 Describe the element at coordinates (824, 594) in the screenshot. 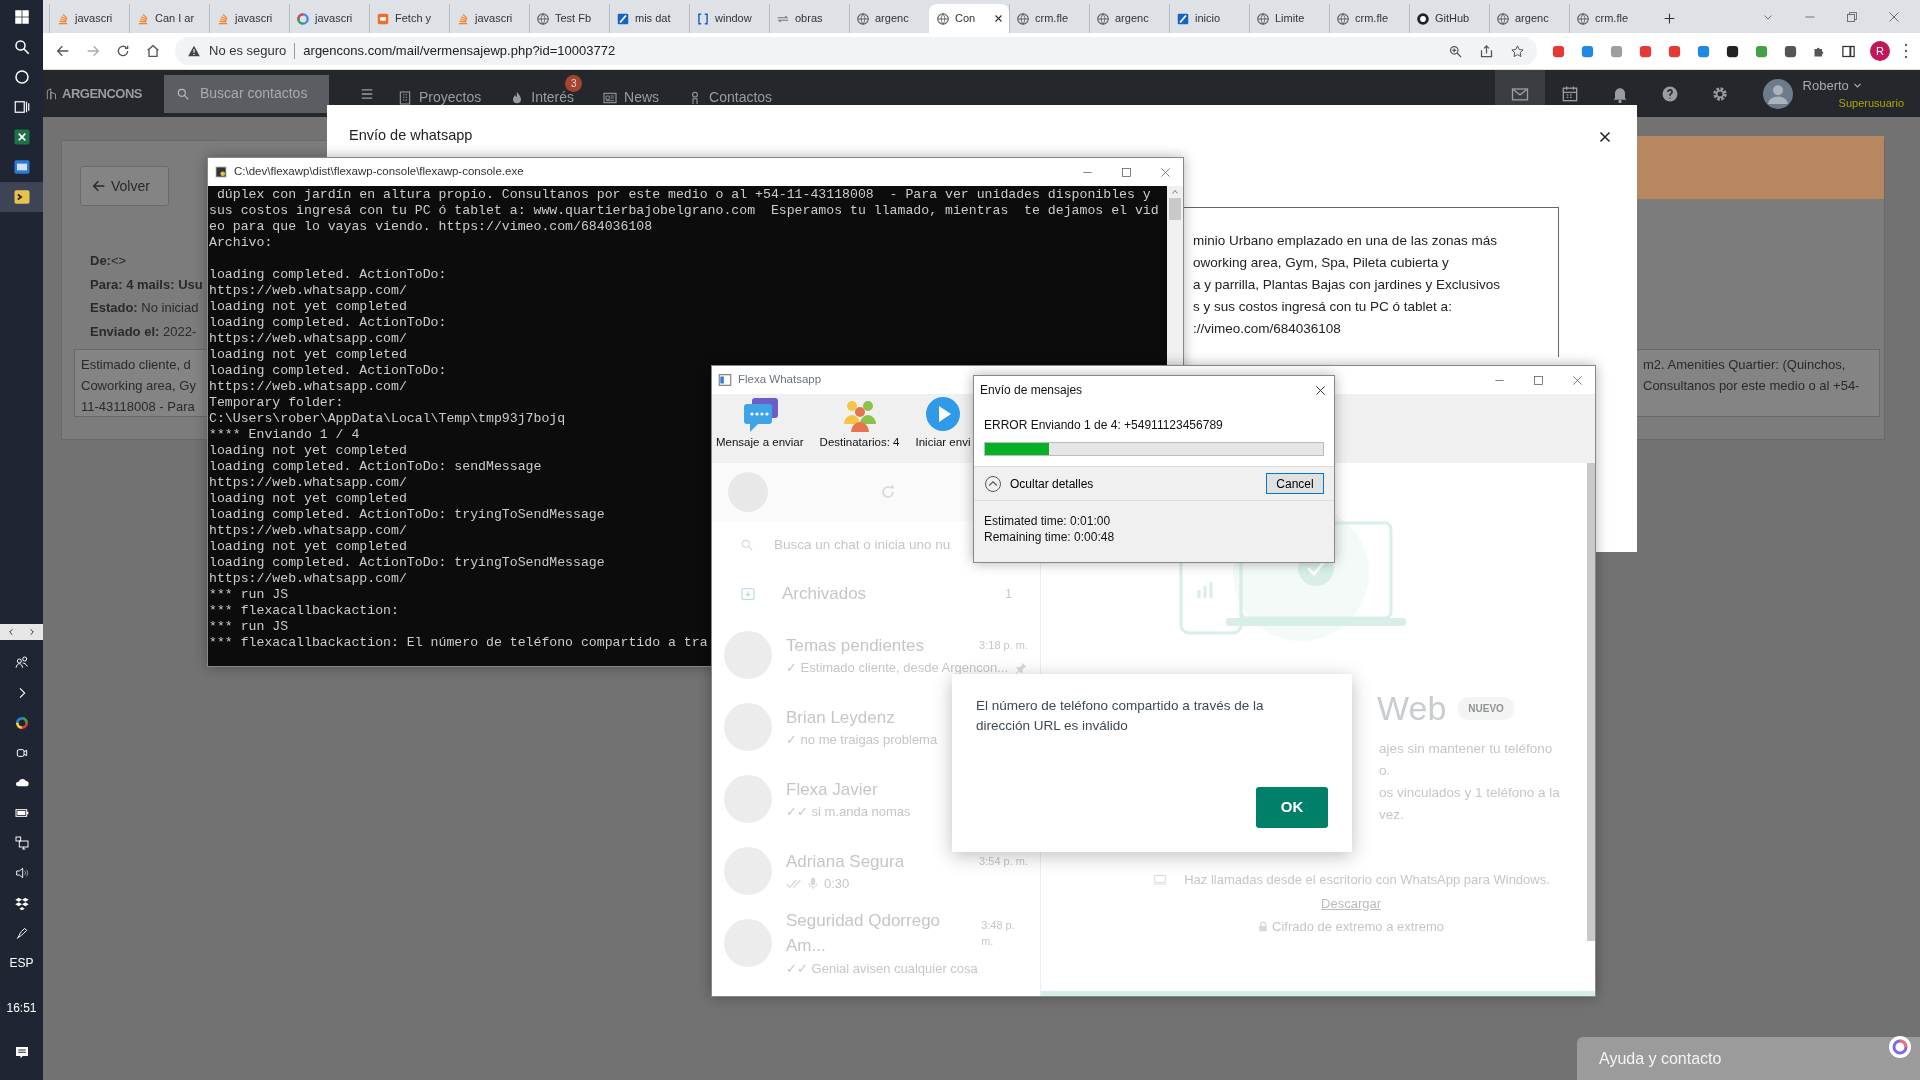

I see `archived-label: Archivados` at that location.